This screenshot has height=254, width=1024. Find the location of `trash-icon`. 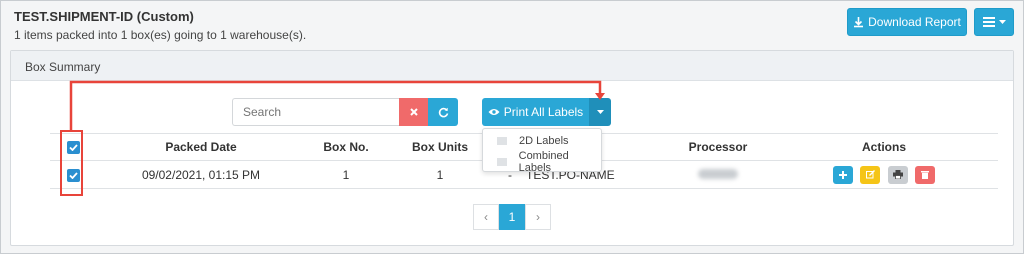

trash-icon is located at coordinates (925, 175).